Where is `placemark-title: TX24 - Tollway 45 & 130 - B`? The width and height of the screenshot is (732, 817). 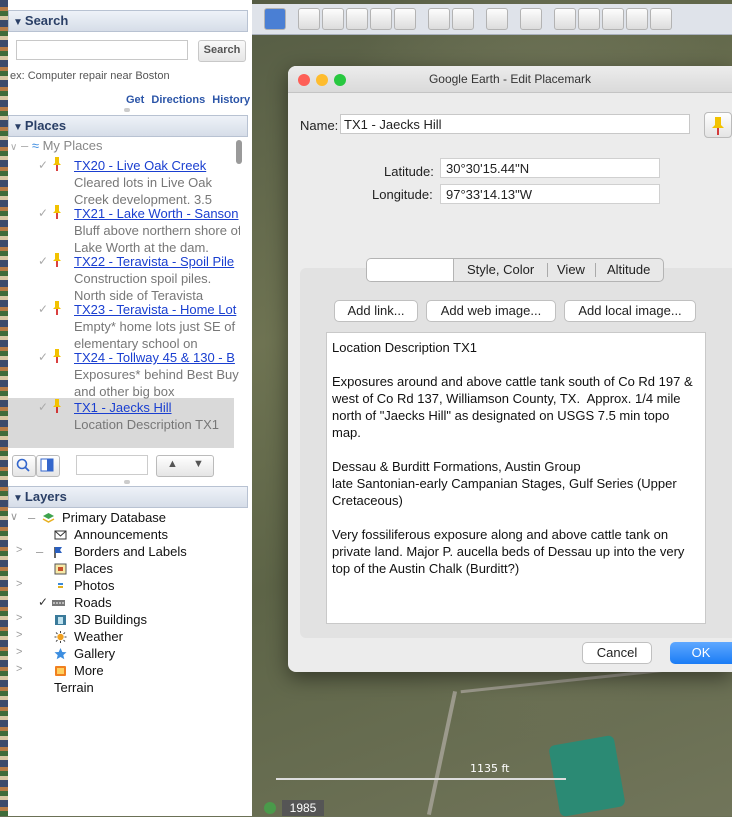 placemark-title: TX24 - Tollway 45 & 130 - B is located at coordinates (154, 357).